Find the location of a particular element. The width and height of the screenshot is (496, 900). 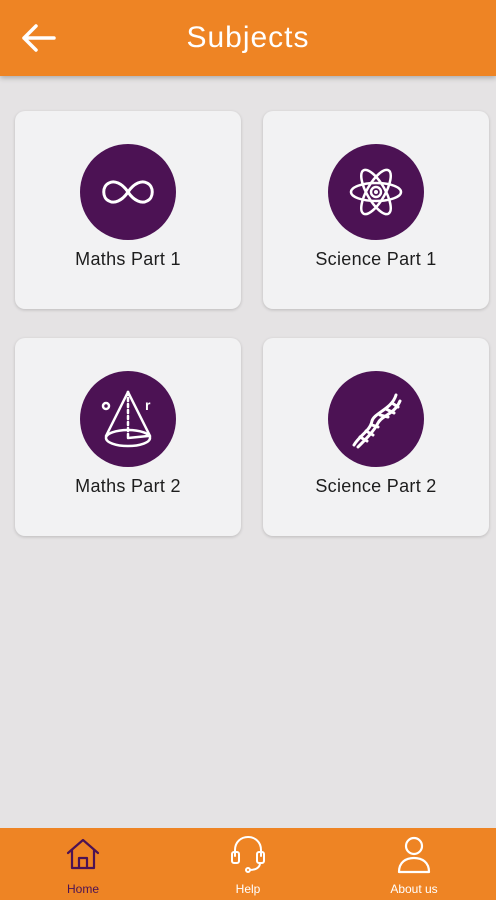

atom-icon is located at coordinates (376, 192).